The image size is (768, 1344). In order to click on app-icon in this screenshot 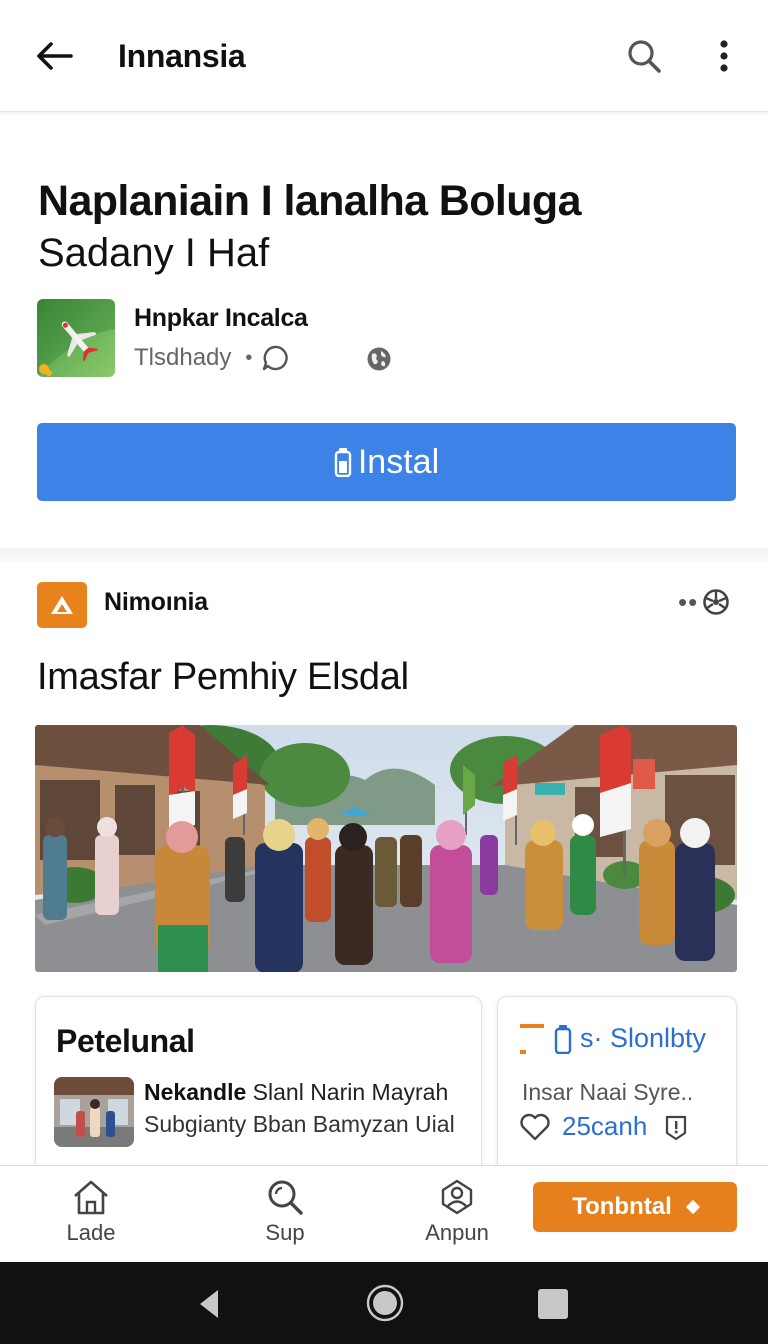, I will do `click(76, 338)`.